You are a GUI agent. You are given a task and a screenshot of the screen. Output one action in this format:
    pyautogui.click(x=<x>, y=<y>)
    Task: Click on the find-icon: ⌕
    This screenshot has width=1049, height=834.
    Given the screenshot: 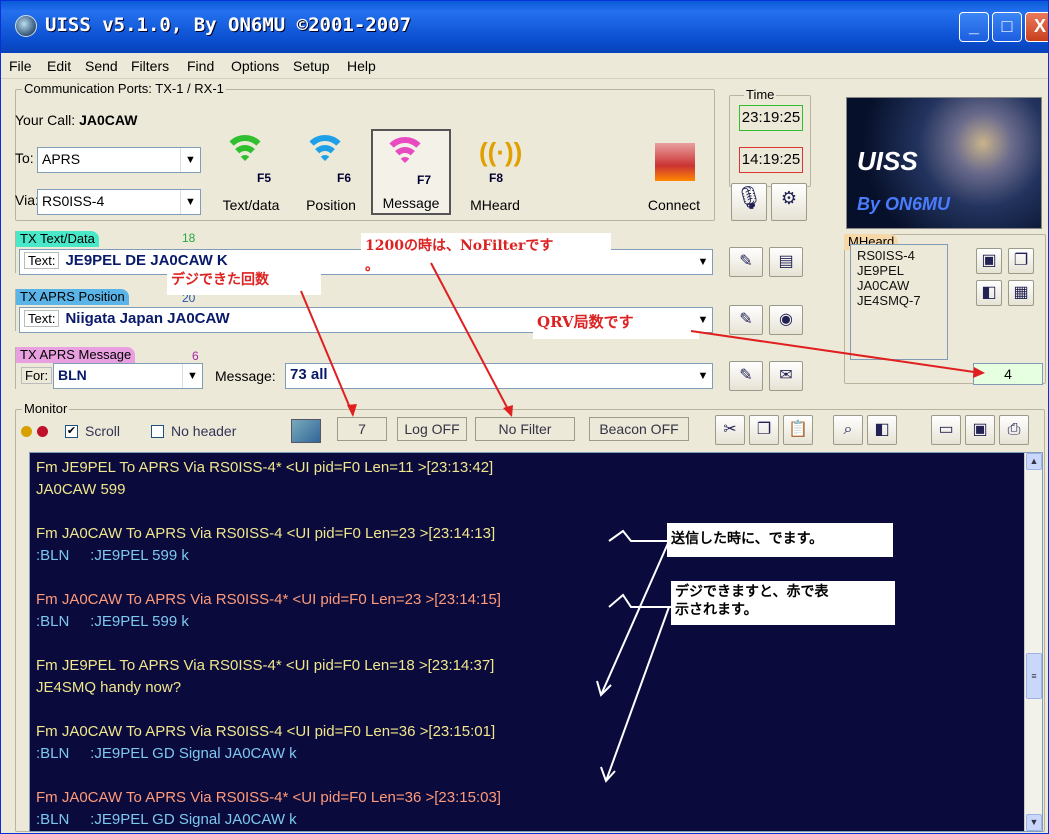 What is the action you would take?
    pyautogui.click(x=848, y=430)
    